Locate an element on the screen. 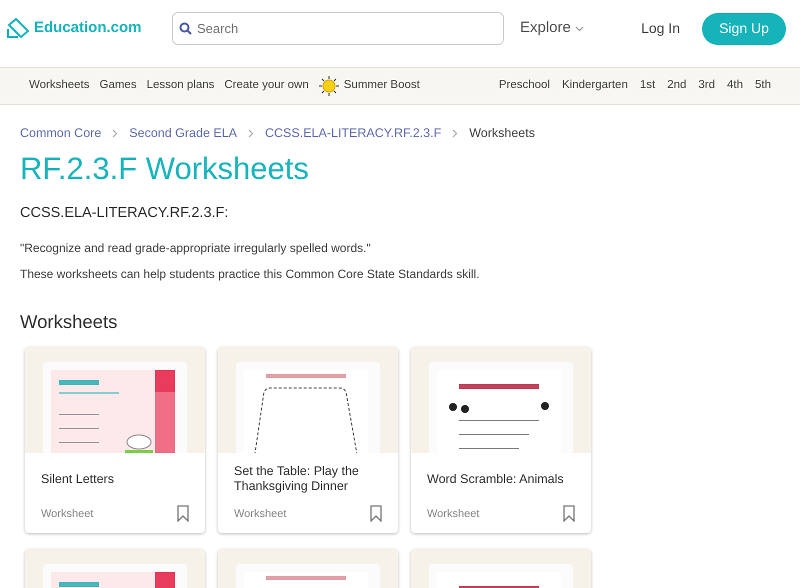 Image resolution: width=800 pixels, height=588 pixels. grade-link: 3rd is located at coordinates (706, 86).